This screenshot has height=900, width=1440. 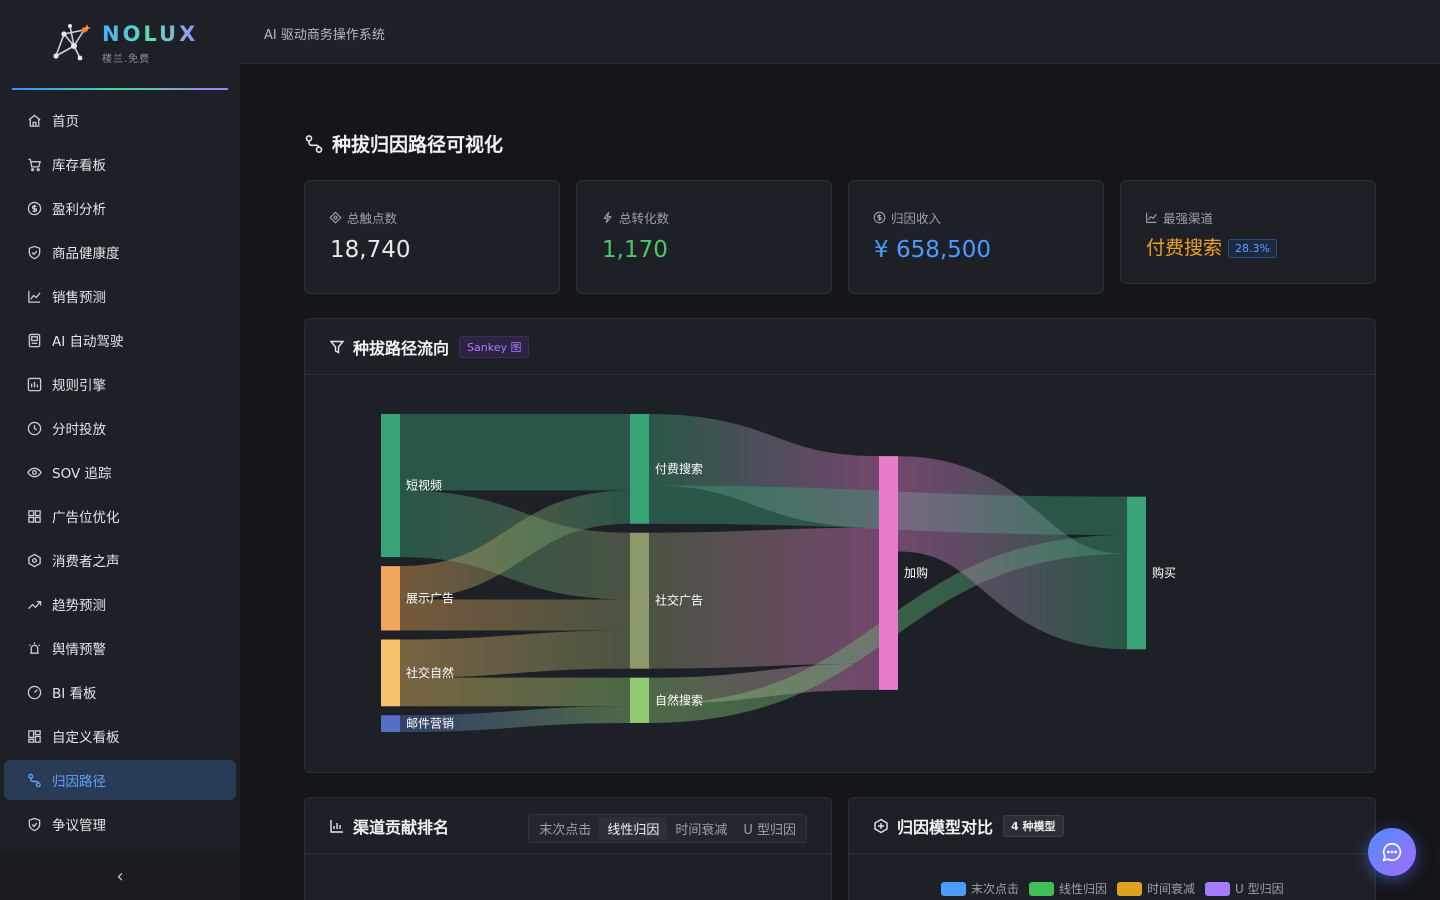 What do you see at coordinates (34, 560) in the screenshot?
I see `voice-icon` at bounding box center [34, 560].